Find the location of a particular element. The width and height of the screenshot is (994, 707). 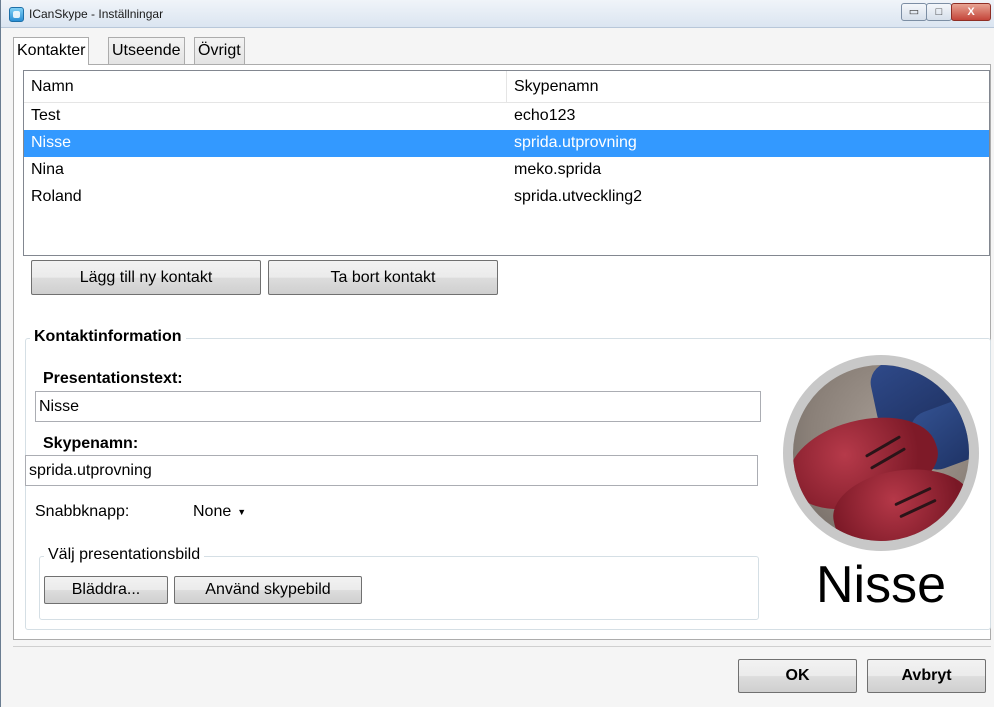

contact-skypename: sprida.utveckling2 is located at coordinates (578, 196).